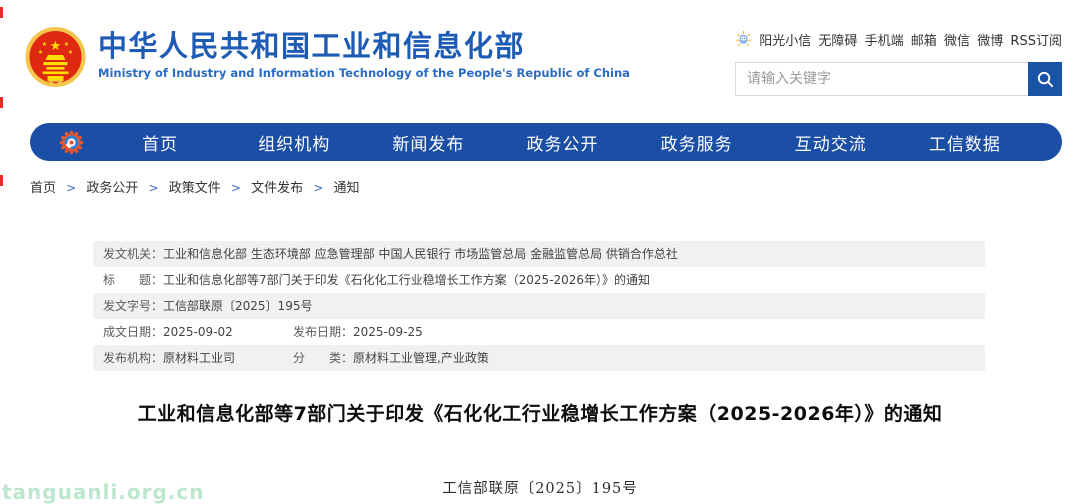 This screenshot has width=1080, height=504. What do you see at coordinates (555, 186) in the screenshot?
I see `breadcrumb: 首页 > 政务公开 > 政策文件 > 文件发布 > 通知` at bounding box center [555, 186].